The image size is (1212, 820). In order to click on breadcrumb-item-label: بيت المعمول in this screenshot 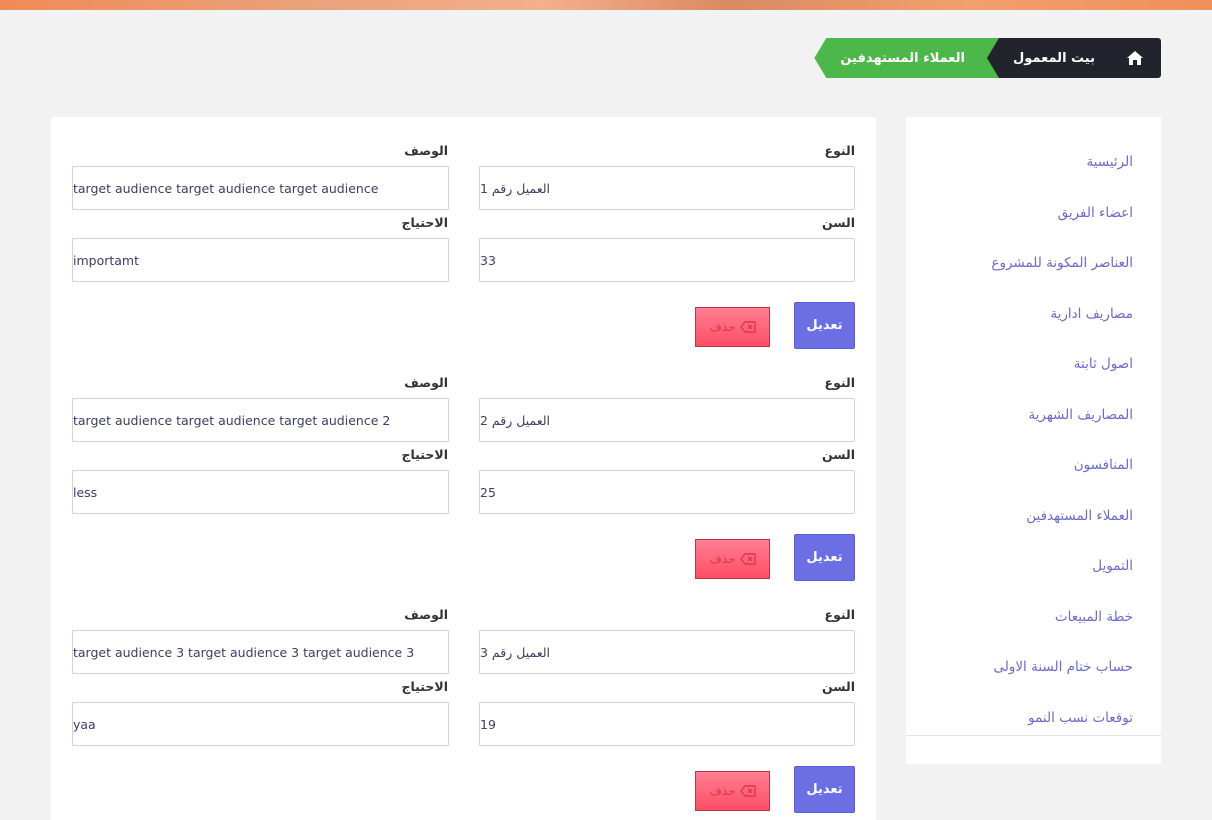, I will do `click(1053, 58)`.